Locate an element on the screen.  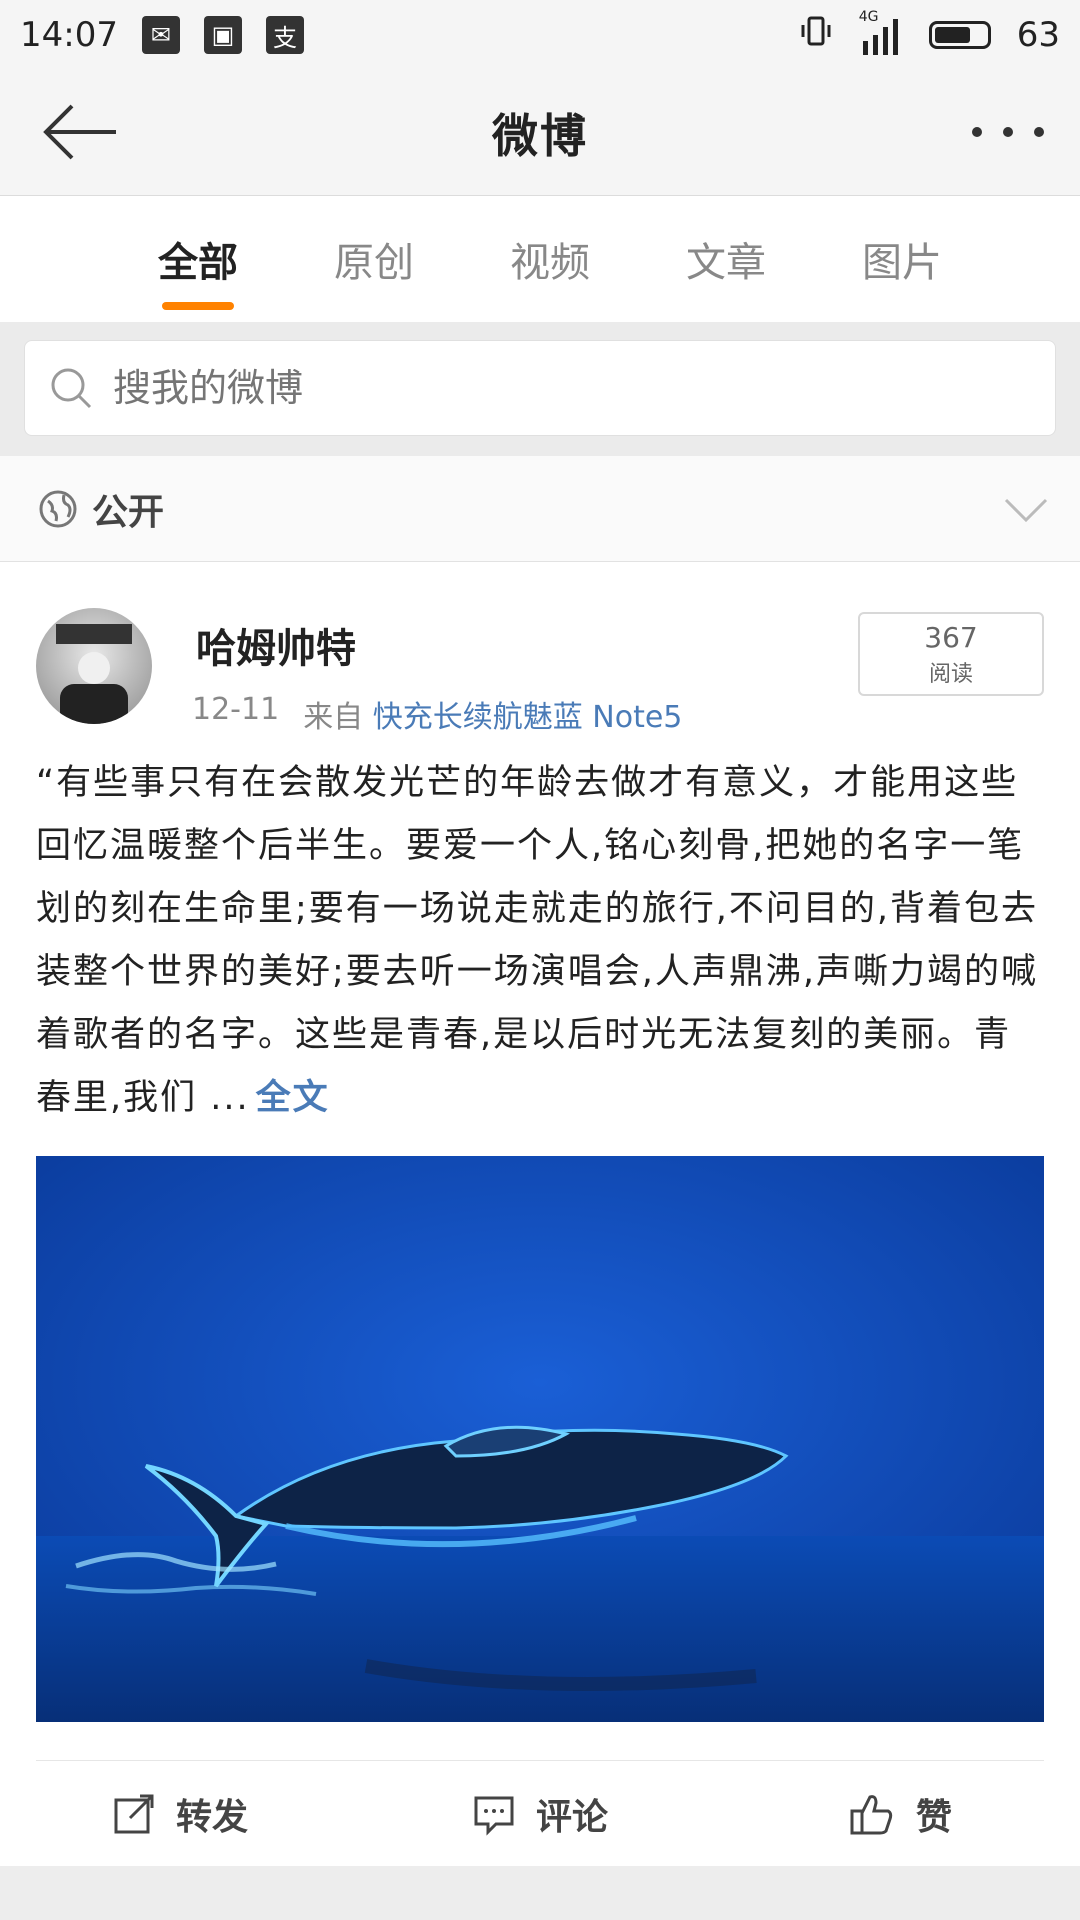
globe-icon is located at coordinates (58, 508).